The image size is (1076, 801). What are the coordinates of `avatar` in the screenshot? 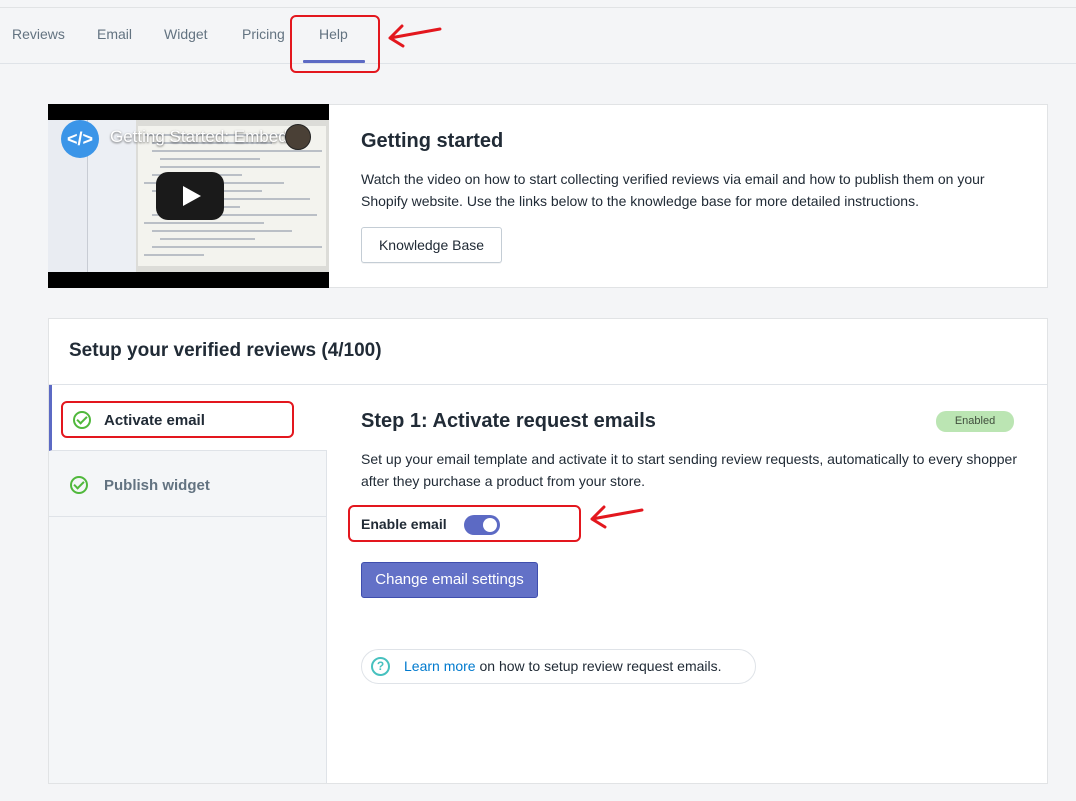 It's located at (298, 137).